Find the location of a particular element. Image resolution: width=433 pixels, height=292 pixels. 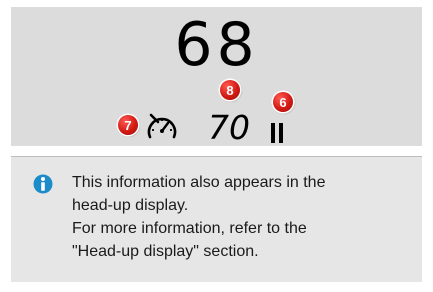

speed-limiter-icon is located at coordinates (162, 126).